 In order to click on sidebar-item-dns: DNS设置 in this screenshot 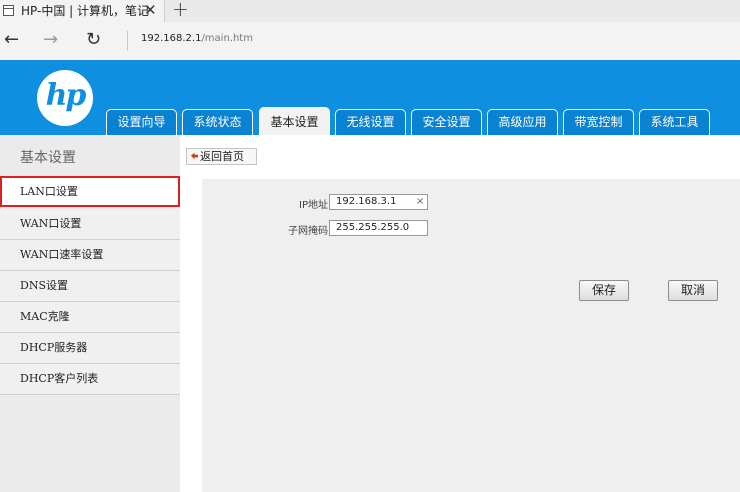, I will do `click(90, 286)`.